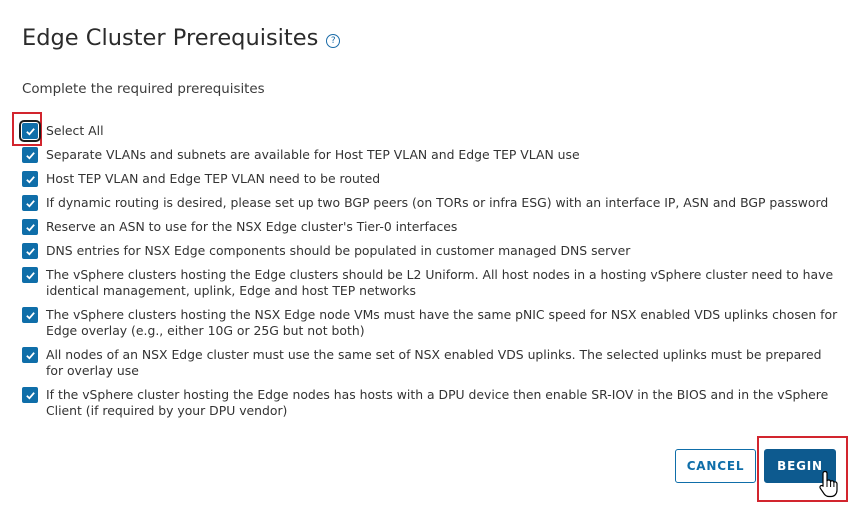 This screenshot has width=859, height=507. What do you see at coordinates (143, 89) in the screenshot?
I see `dialog-subtitle: Complete the required prerequisites` at bounding box center [143, 89].